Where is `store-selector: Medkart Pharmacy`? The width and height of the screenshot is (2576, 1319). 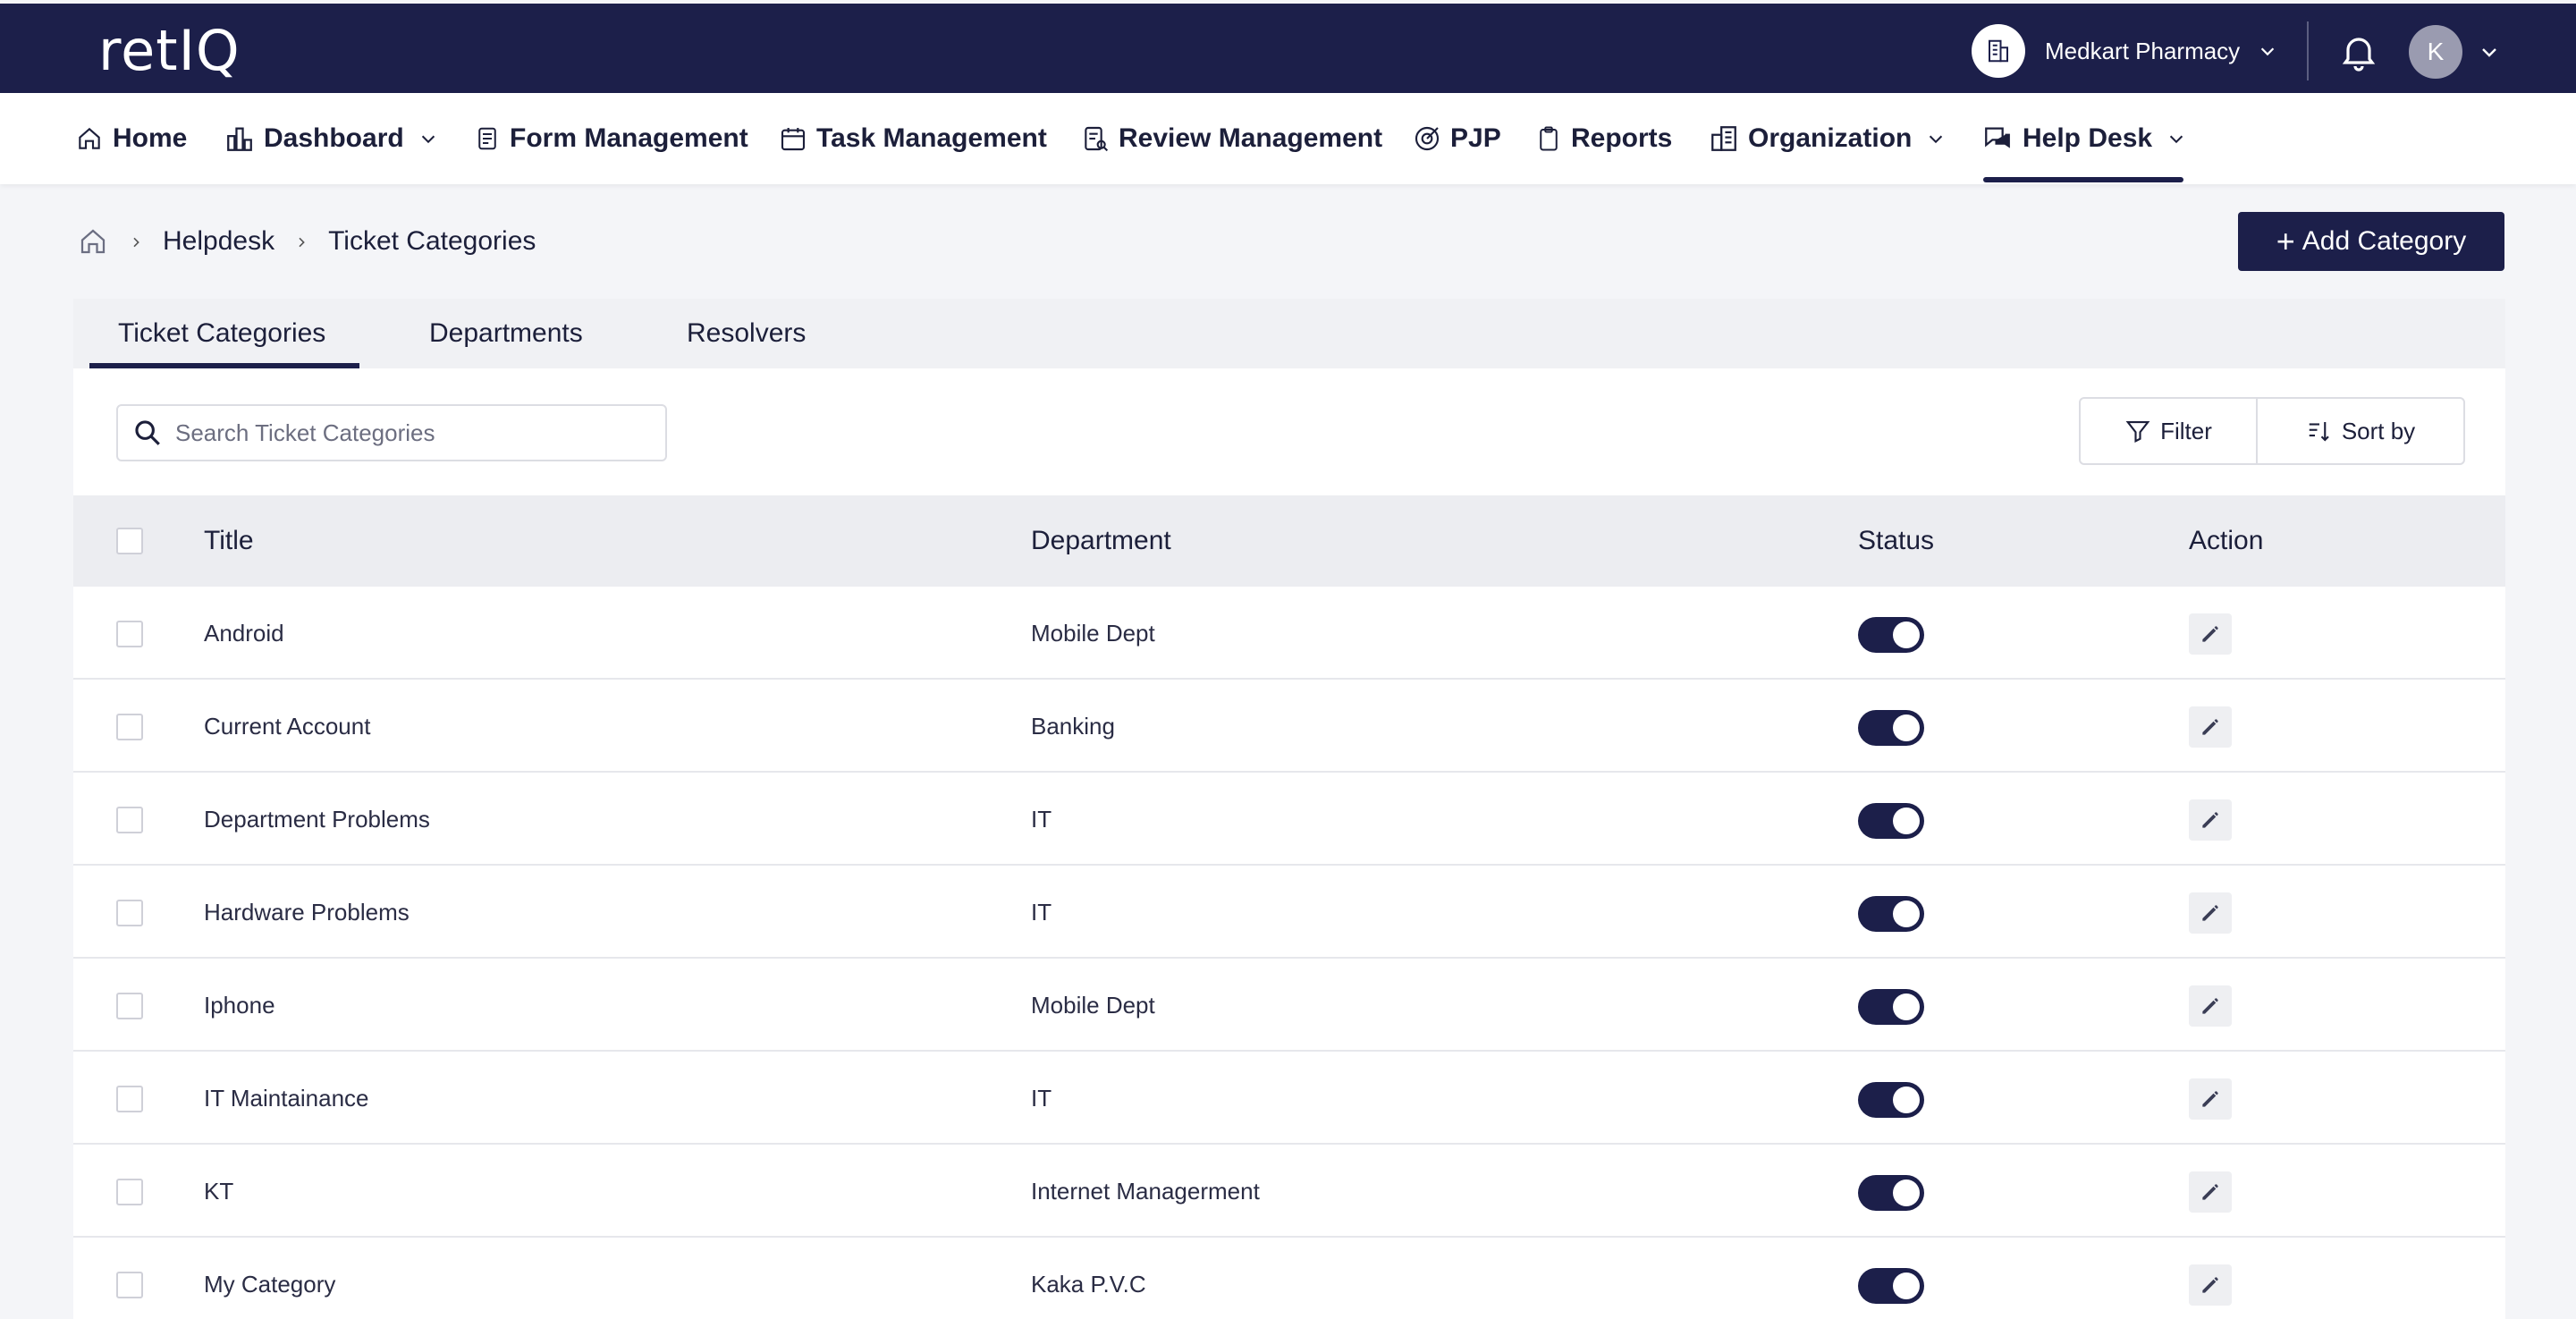 store-selector: Medkart Pharmacy is located at coordinates (2124, 51).